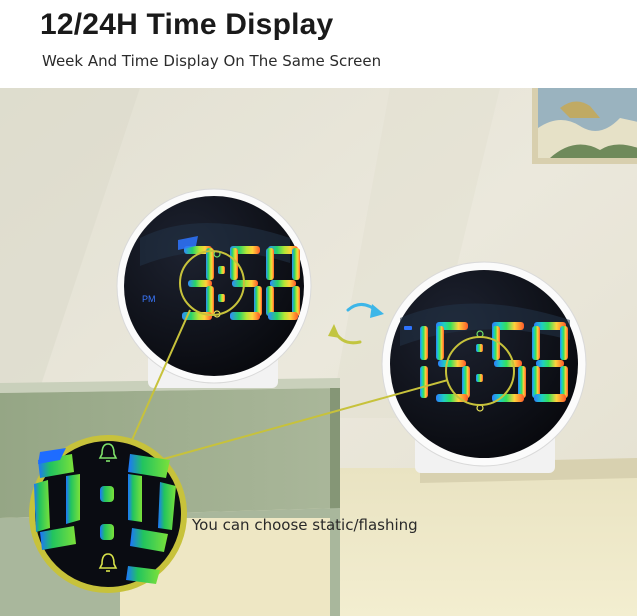 This screenshot has width=637, height=616. Describe the element at coordinates (108, 514) in the screenshot. I see `zoom-detail` at that location.